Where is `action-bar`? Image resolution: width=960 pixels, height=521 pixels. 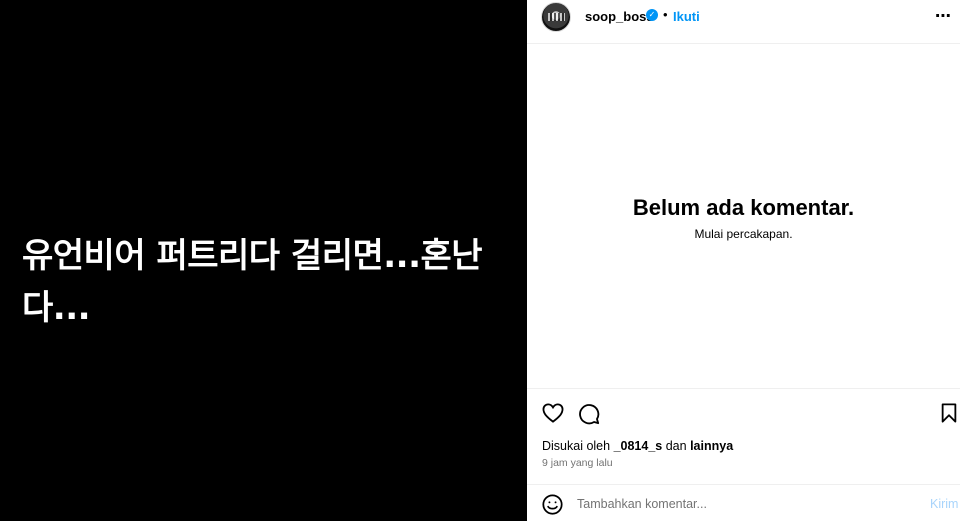 action-bar is located at coordinates (743, 413).